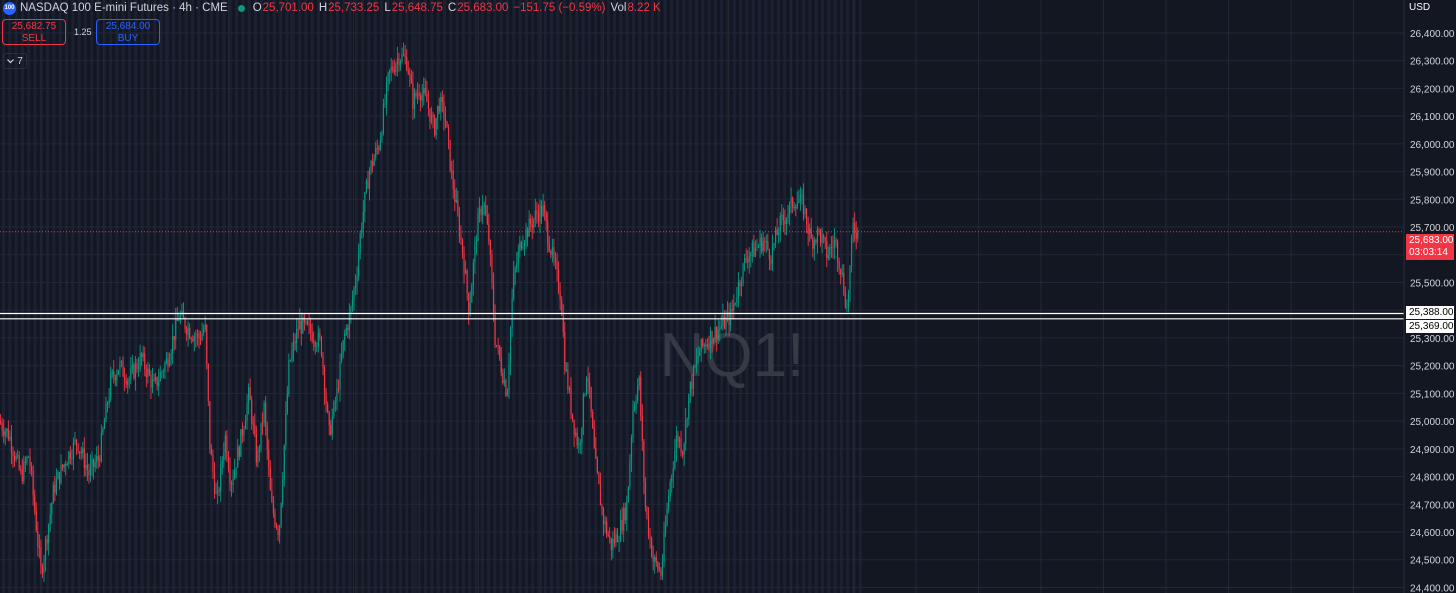 The width and height of the screenshot is (1456, 593). Describe the element at coordinates (1432, 283) in the screenshot. I see `y-tick-label: 25,500.00` at that location.